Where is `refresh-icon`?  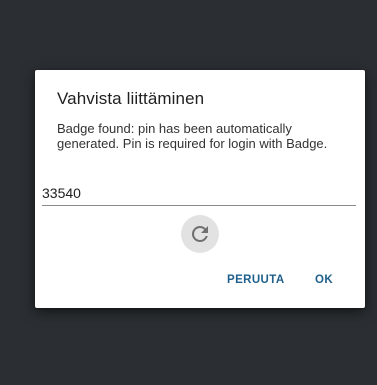
refresh-icon is located at coordinates (199, 234).